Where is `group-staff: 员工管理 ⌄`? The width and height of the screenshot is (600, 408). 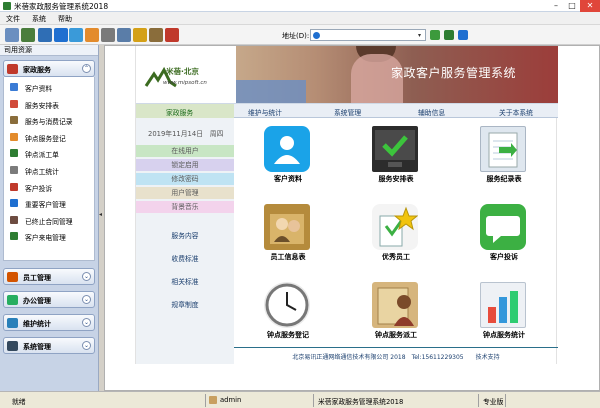 group-staff: 员工管理 ⌄ is located at coordinates (49, 276).